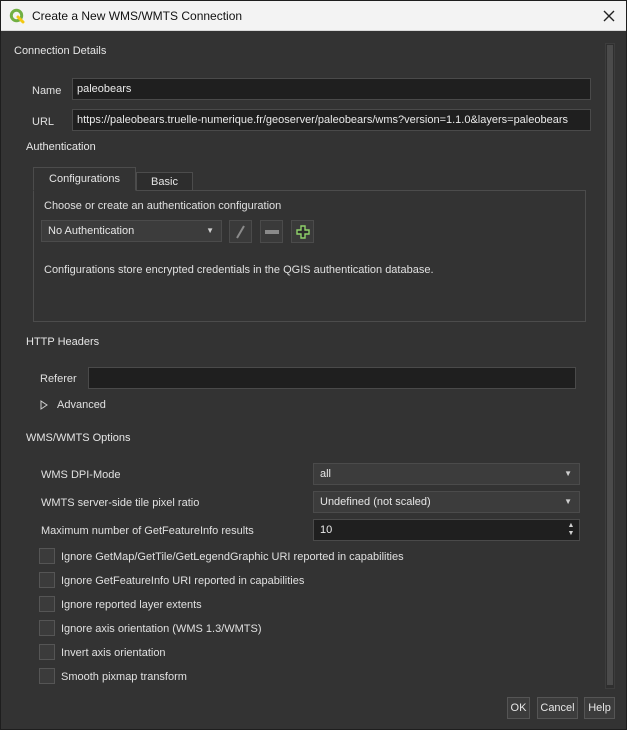 The image size is (627, 730). I want to click on authentication-heading: Authentication, so click(61, 147).